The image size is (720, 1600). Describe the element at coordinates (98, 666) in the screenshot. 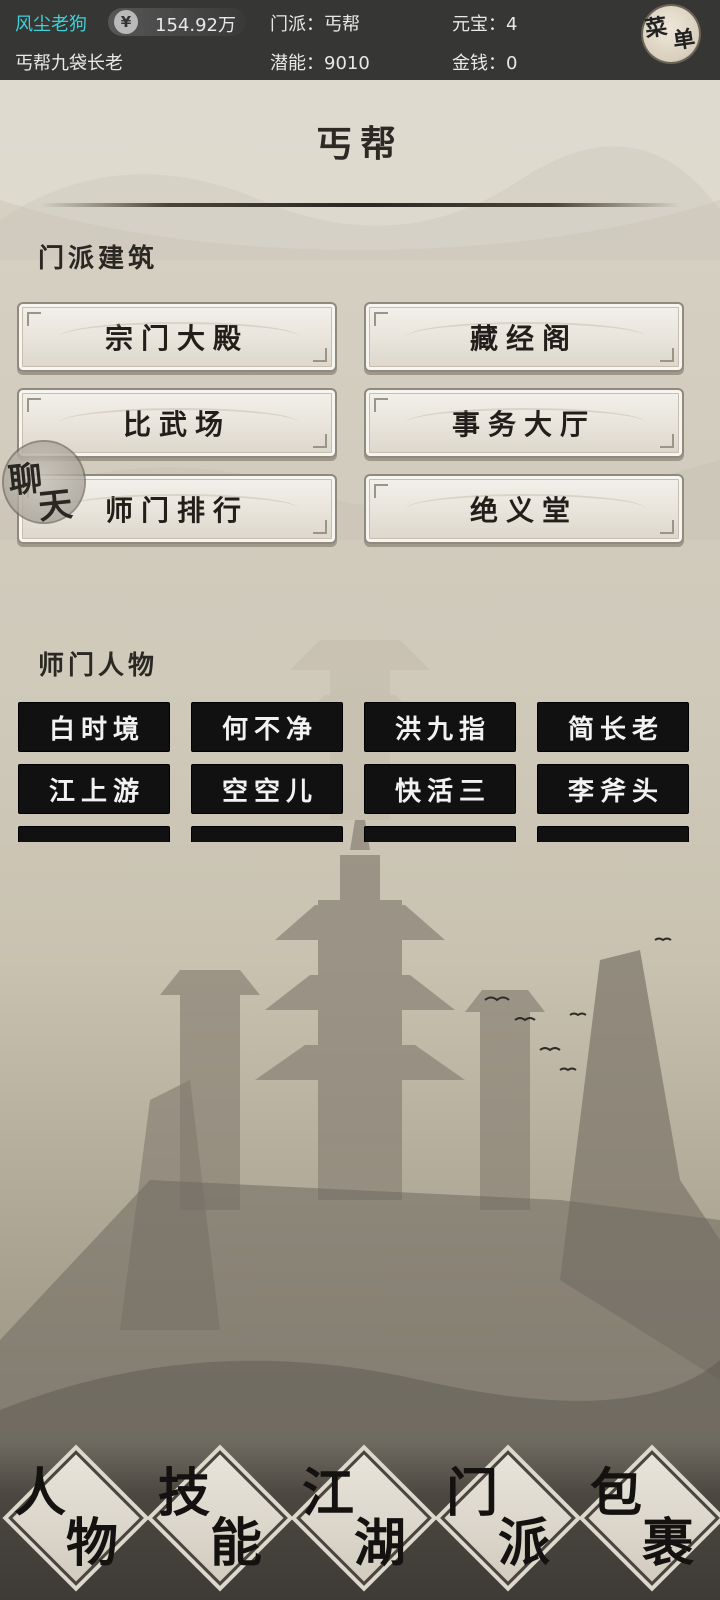

I see `people-heading: 师门人物` at that location.